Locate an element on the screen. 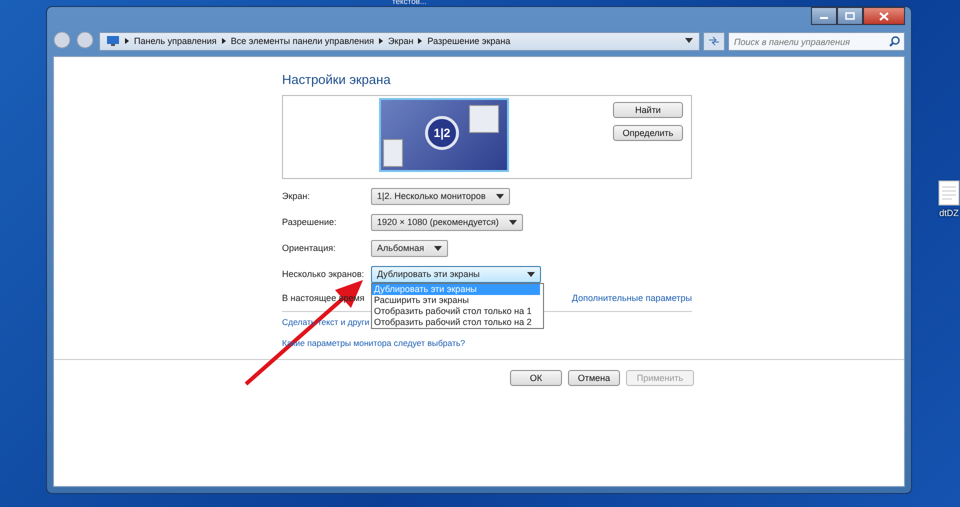  search-icon is located at coordinates (894, 41).